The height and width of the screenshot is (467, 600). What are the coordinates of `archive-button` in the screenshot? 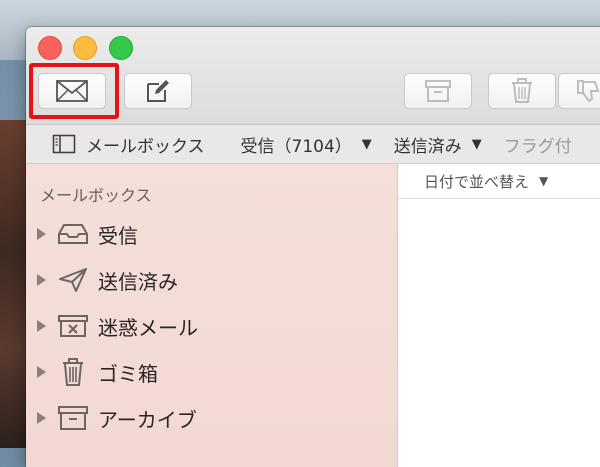 It's located at (438, 91).